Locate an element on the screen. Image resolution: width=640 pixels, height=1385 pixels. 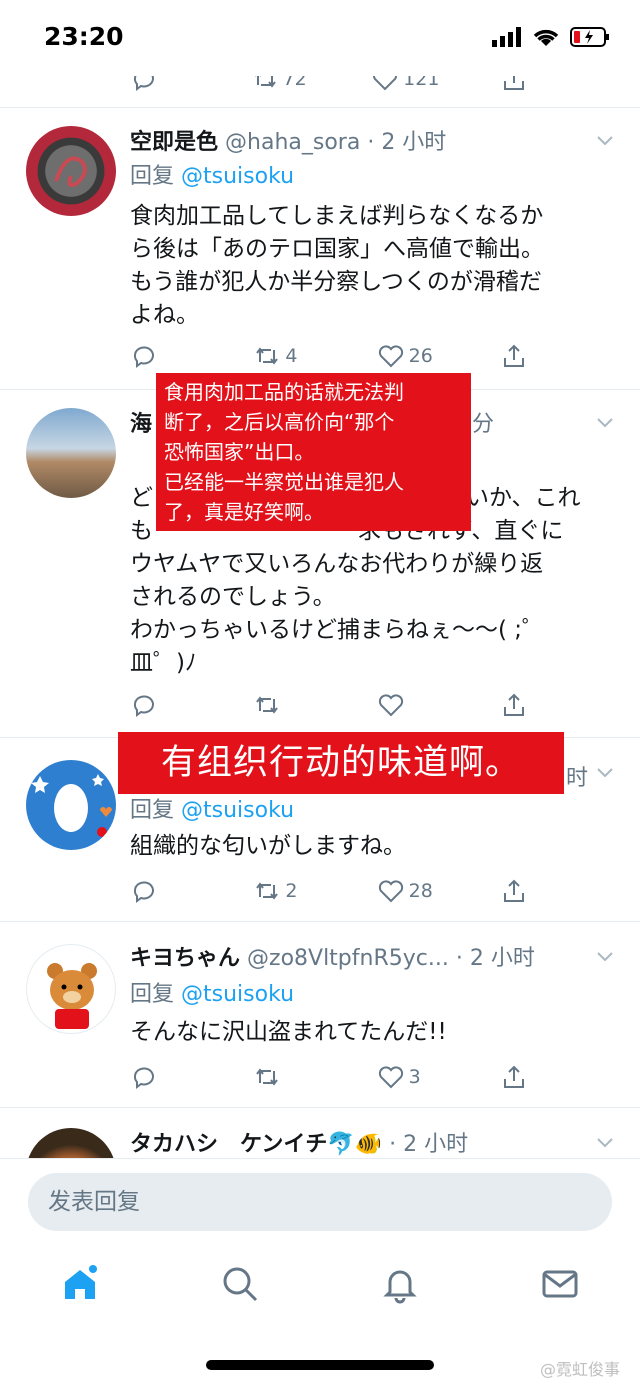
user-name: 空即是色 is located at coordinates (174, 142).